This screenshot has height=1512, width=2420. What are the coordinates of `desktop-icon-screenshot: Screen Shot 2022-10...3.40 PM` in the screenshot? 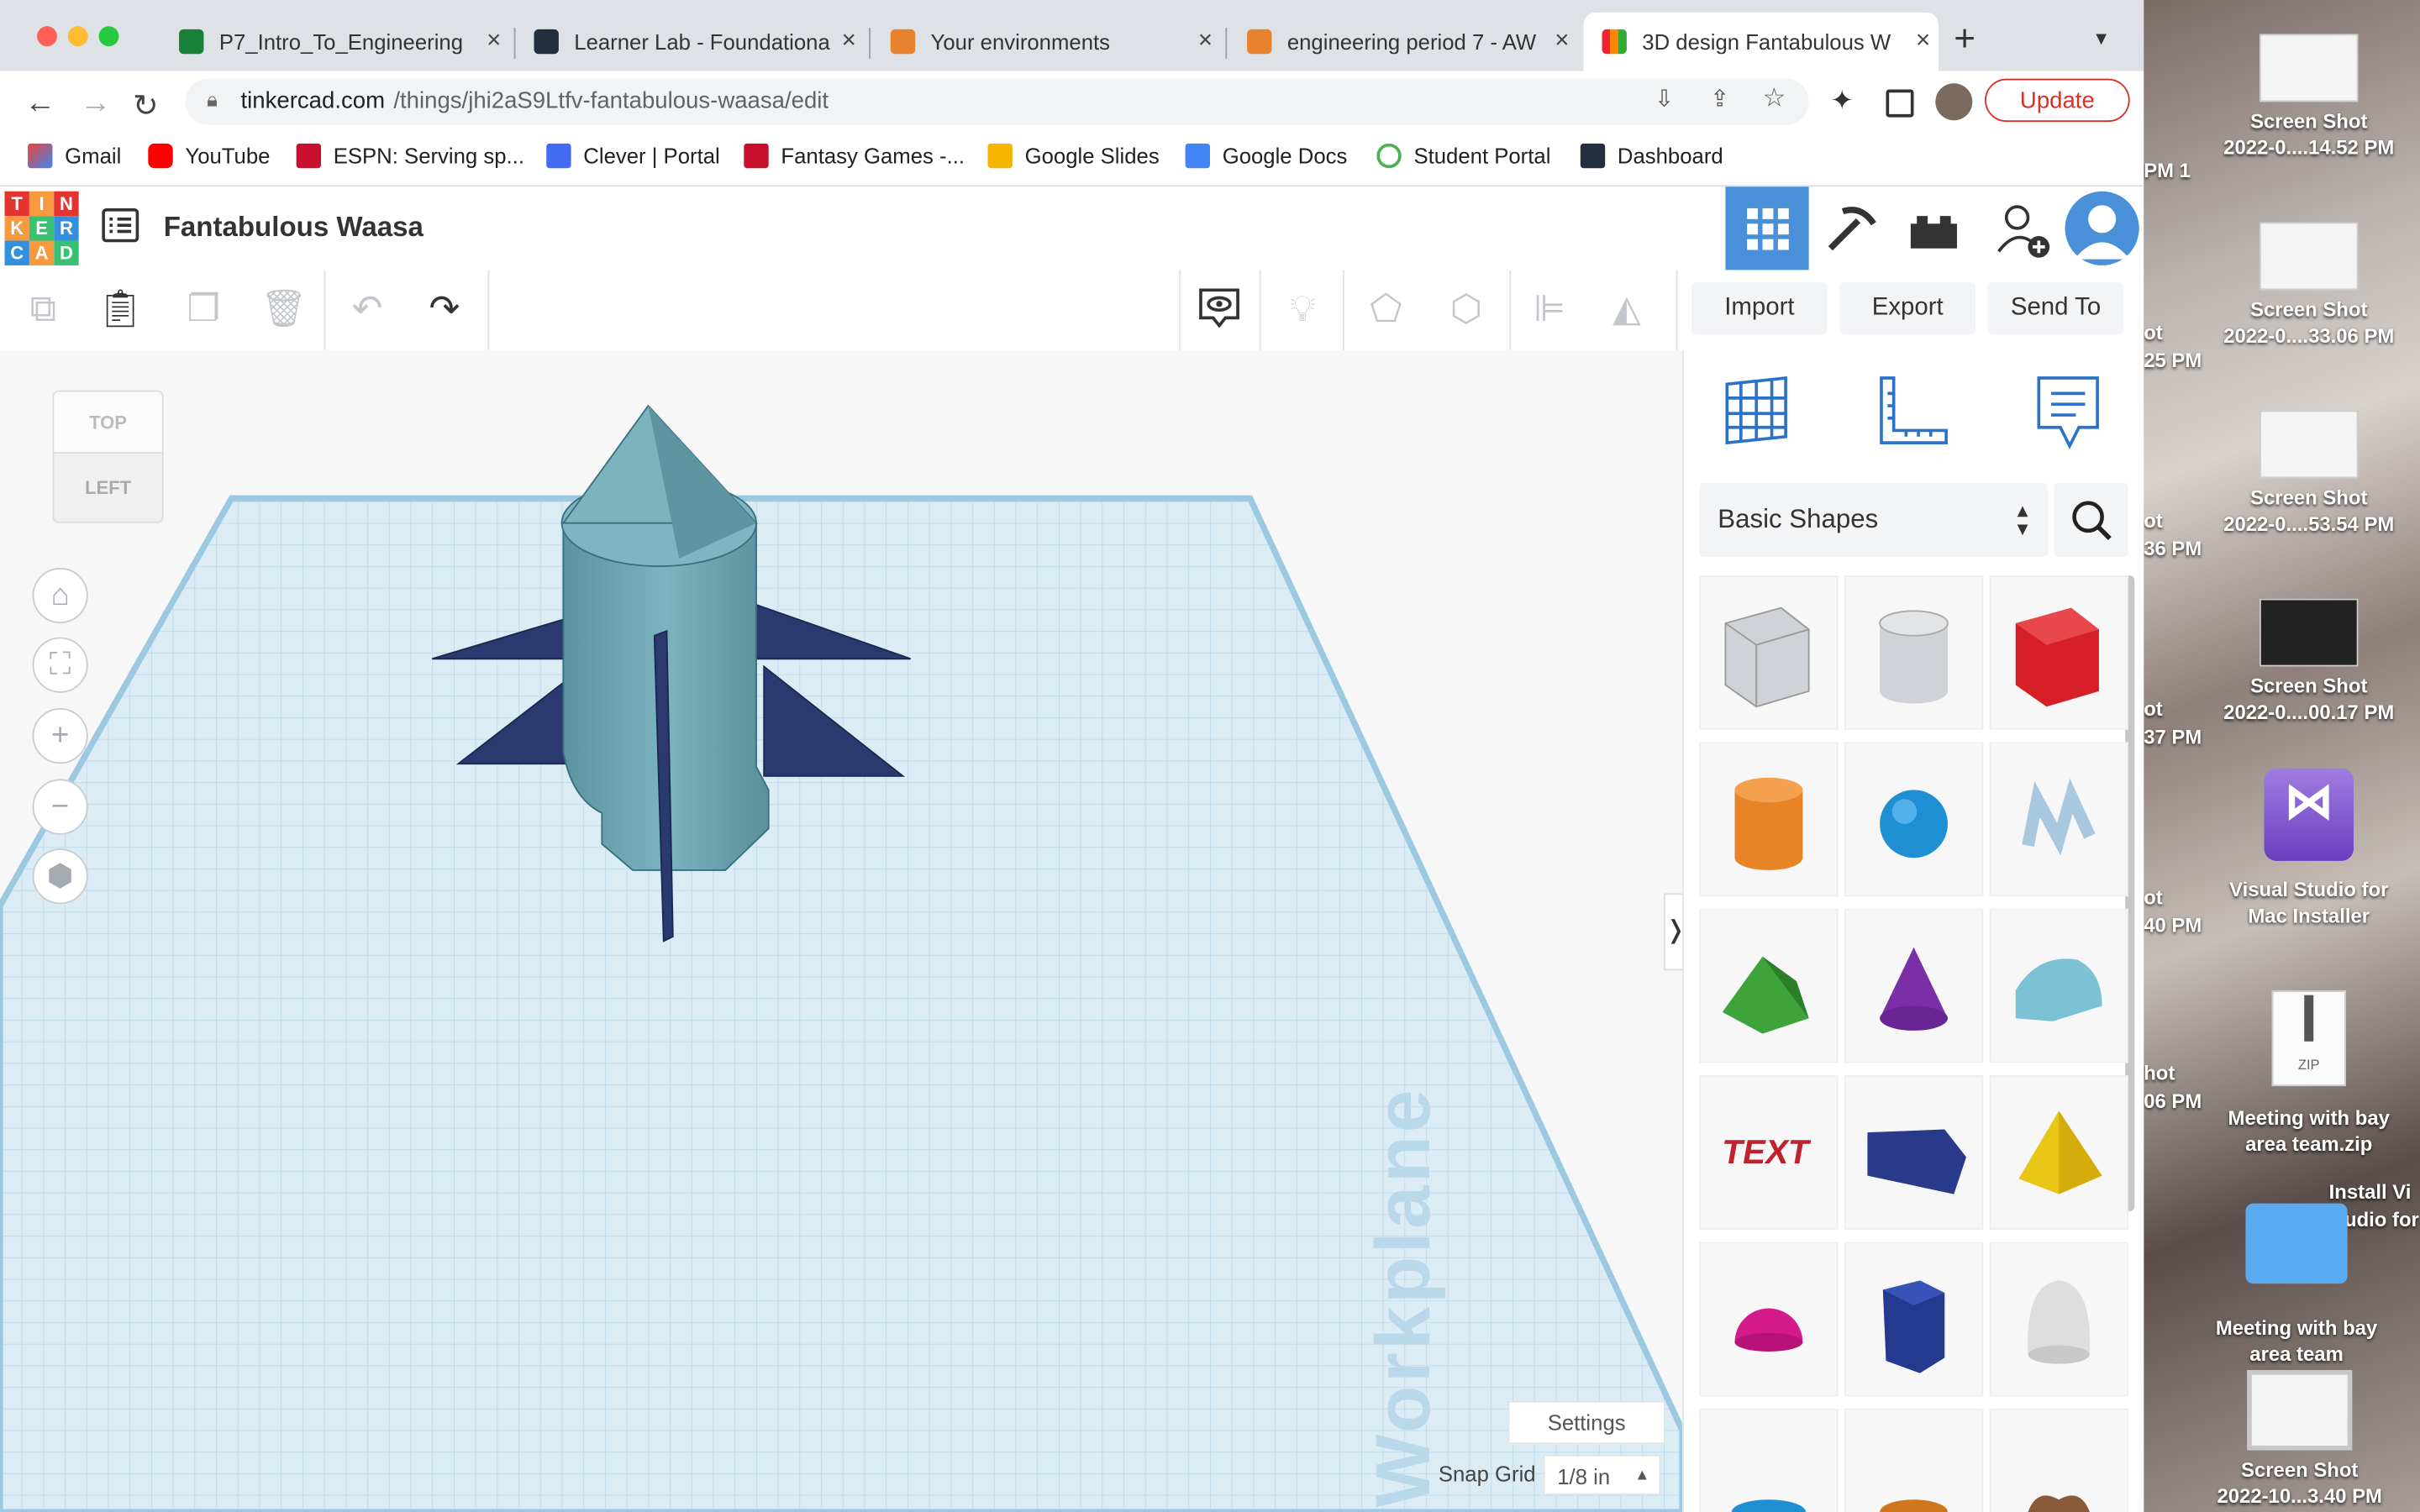 It's located at (2299, 1439).